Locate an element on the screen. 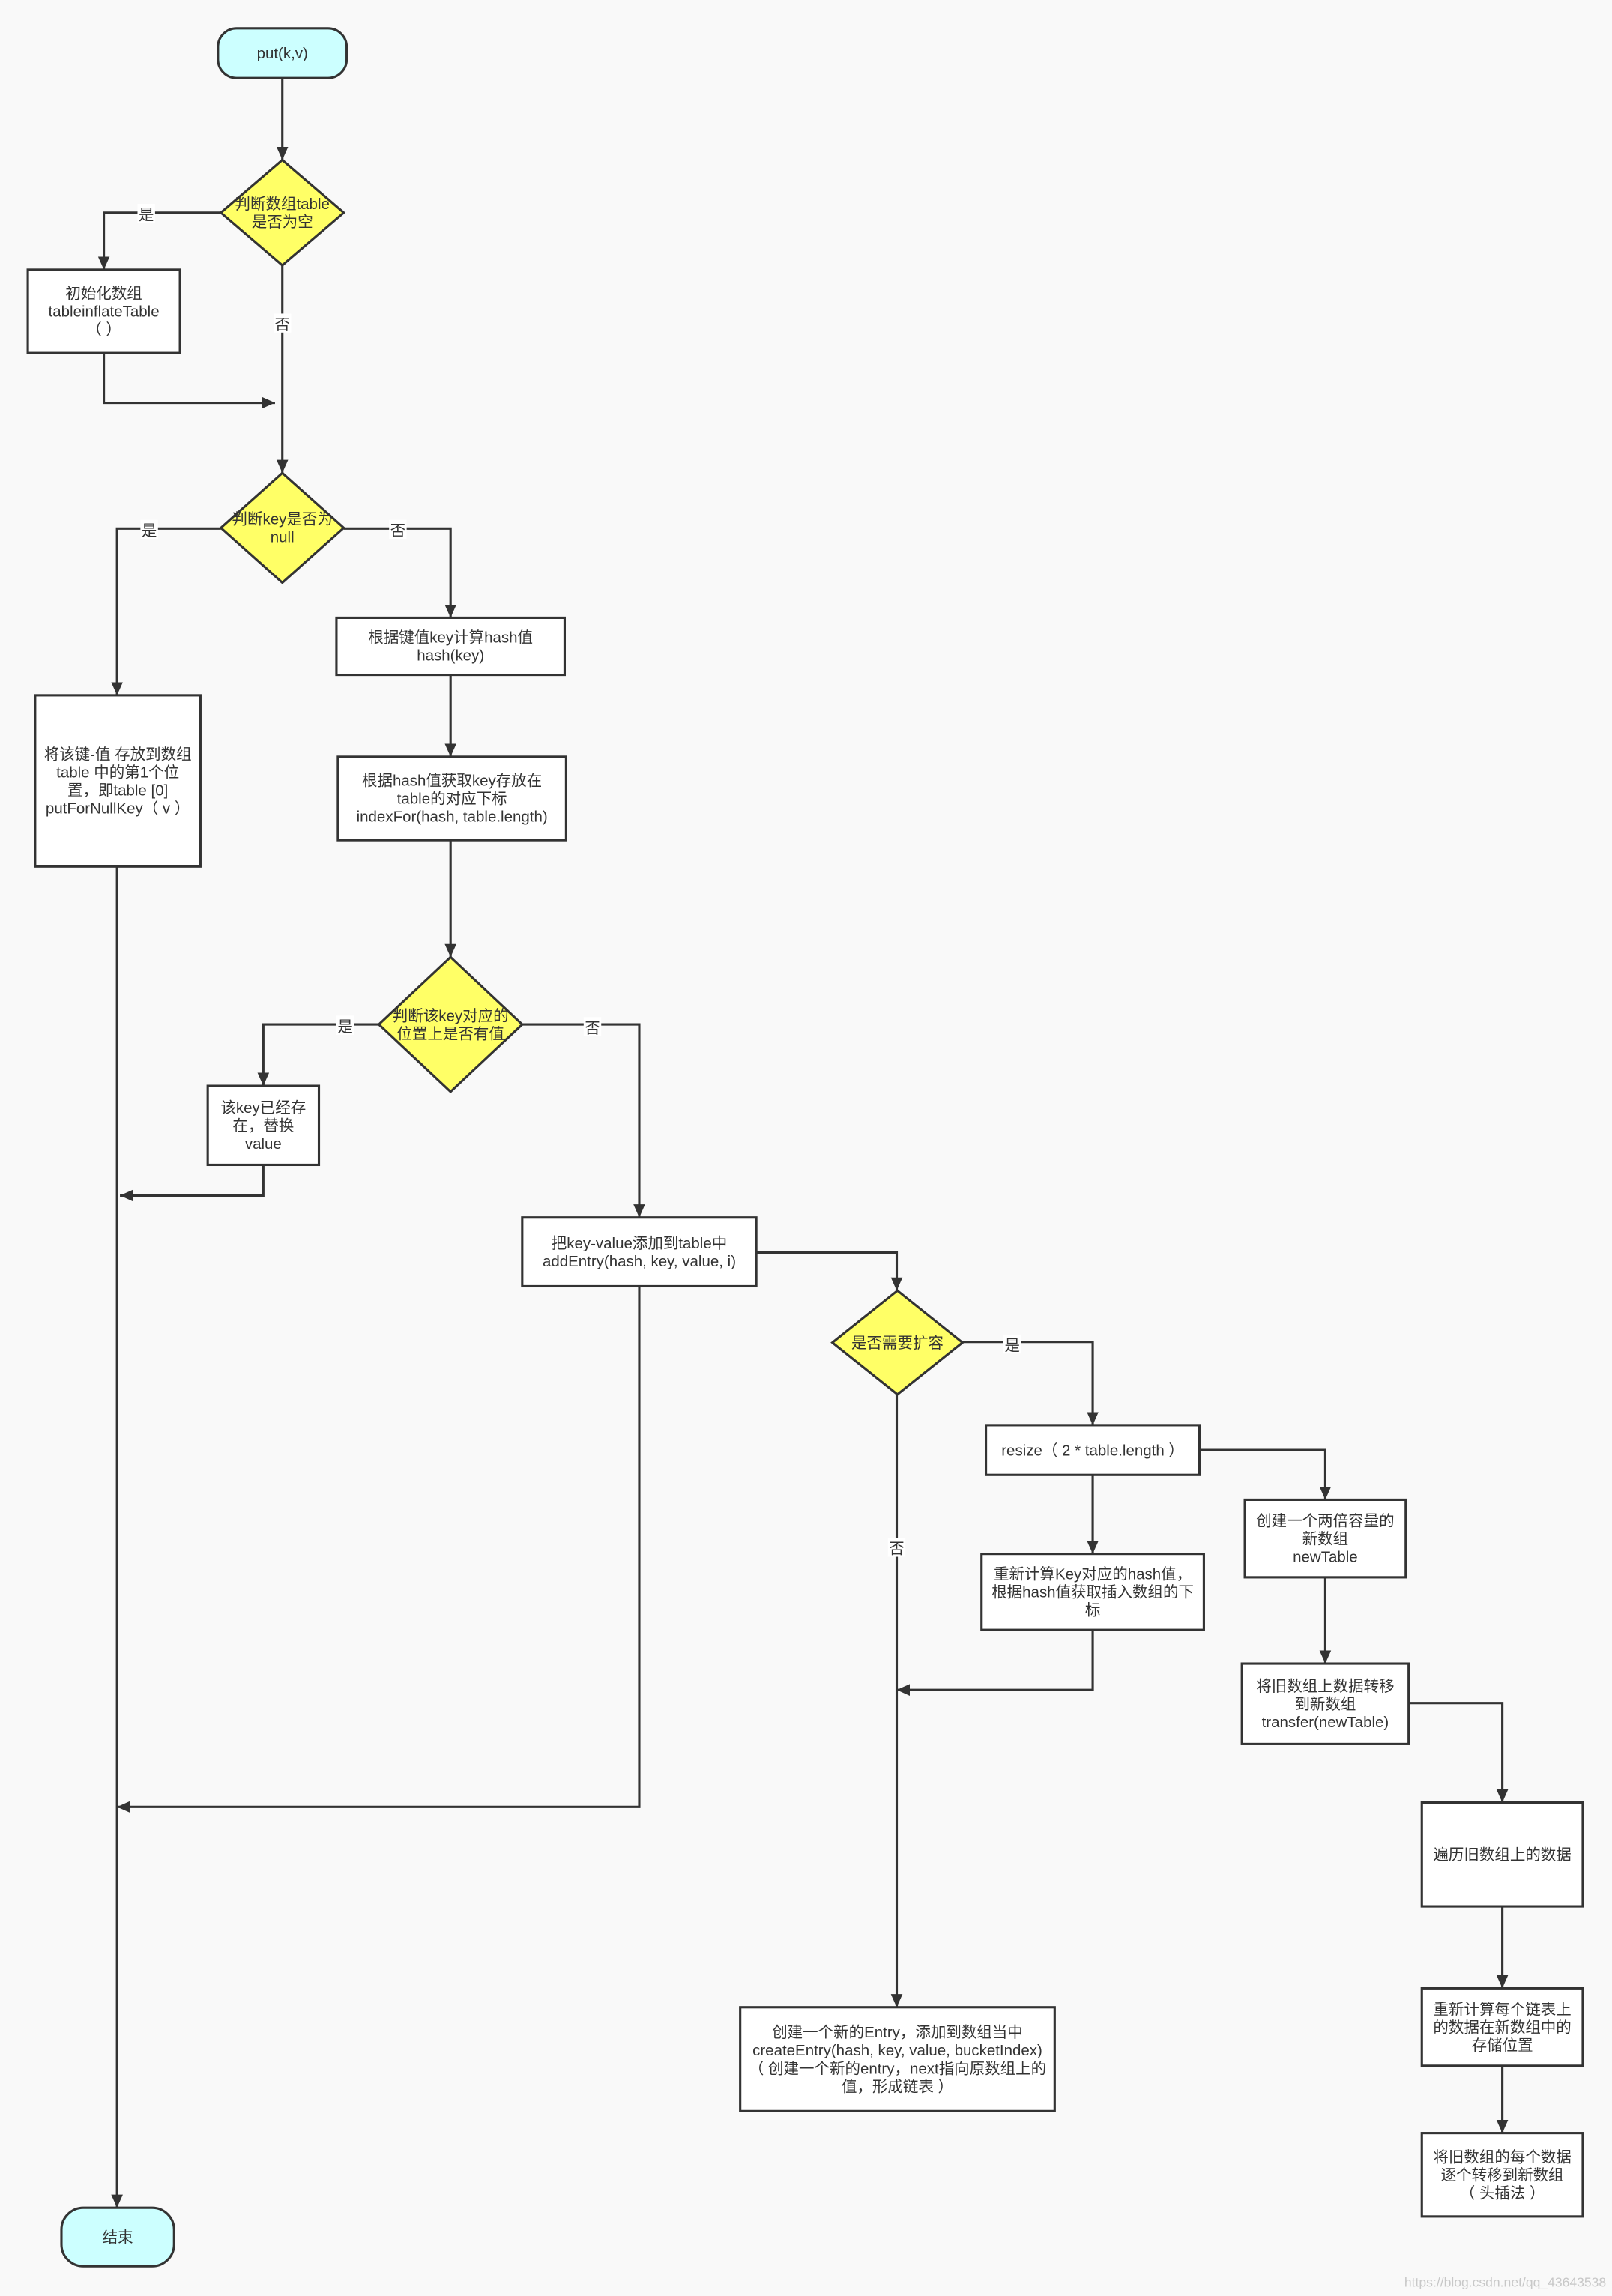  node-label: 将旧数组的每个数据 is located at coordinates (1502, 2157).